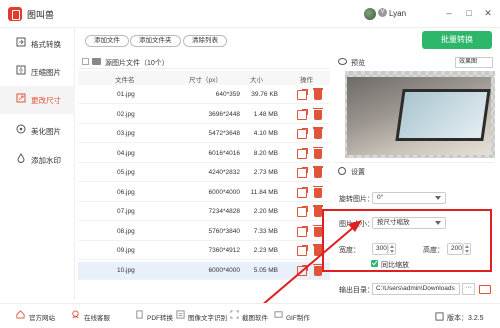 The width and height of the screenshot is (500, 328). I want to click on file-dimensions: 4240*2832, so click(224, 172).